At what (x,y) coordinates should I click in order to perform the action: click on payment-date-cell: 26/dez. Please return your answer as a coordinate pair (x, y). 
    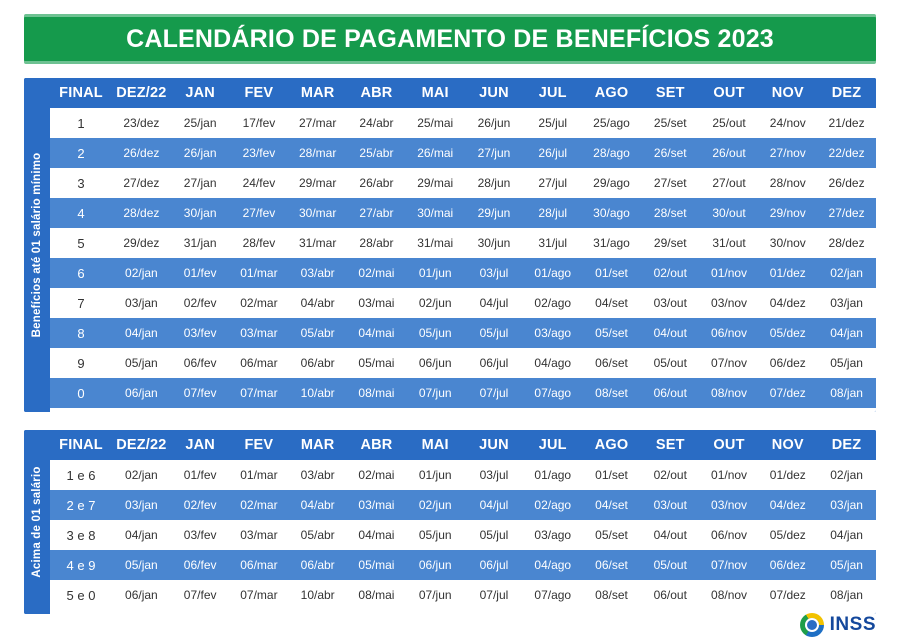
    Looking at the image, I should click on (141, 153).